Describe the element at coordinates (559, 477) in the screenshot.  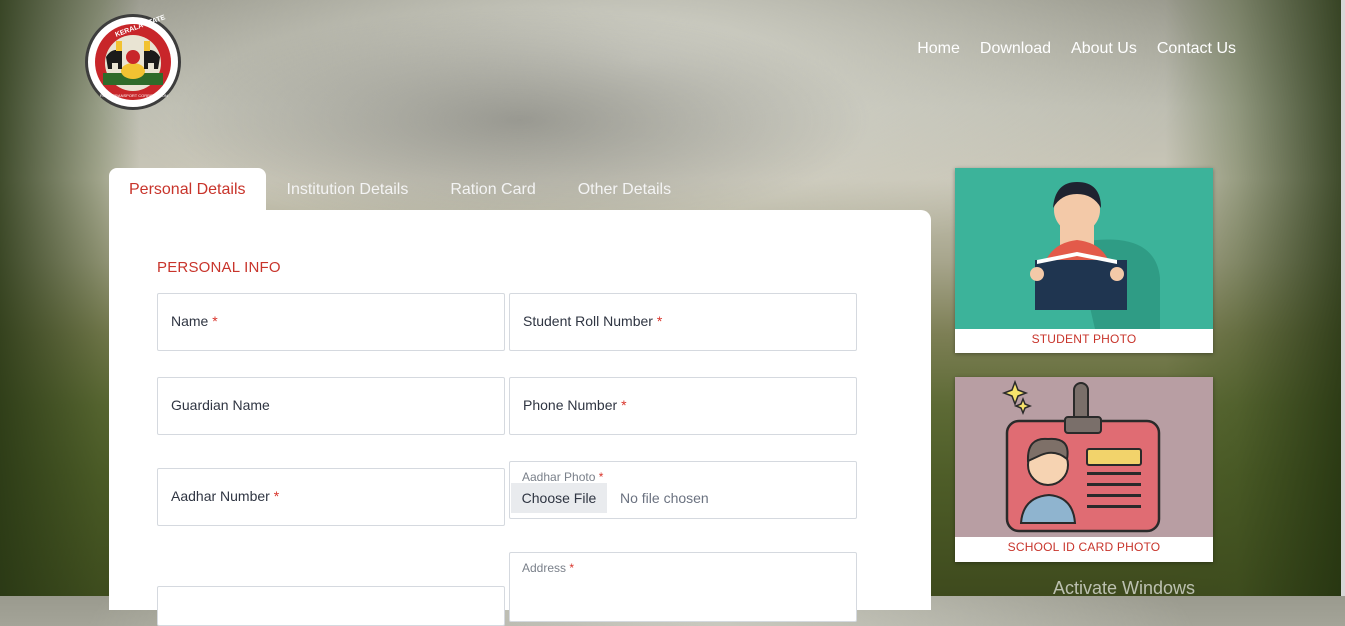
I see `aadhar-photo-label: Aadhar Photo` at that location.